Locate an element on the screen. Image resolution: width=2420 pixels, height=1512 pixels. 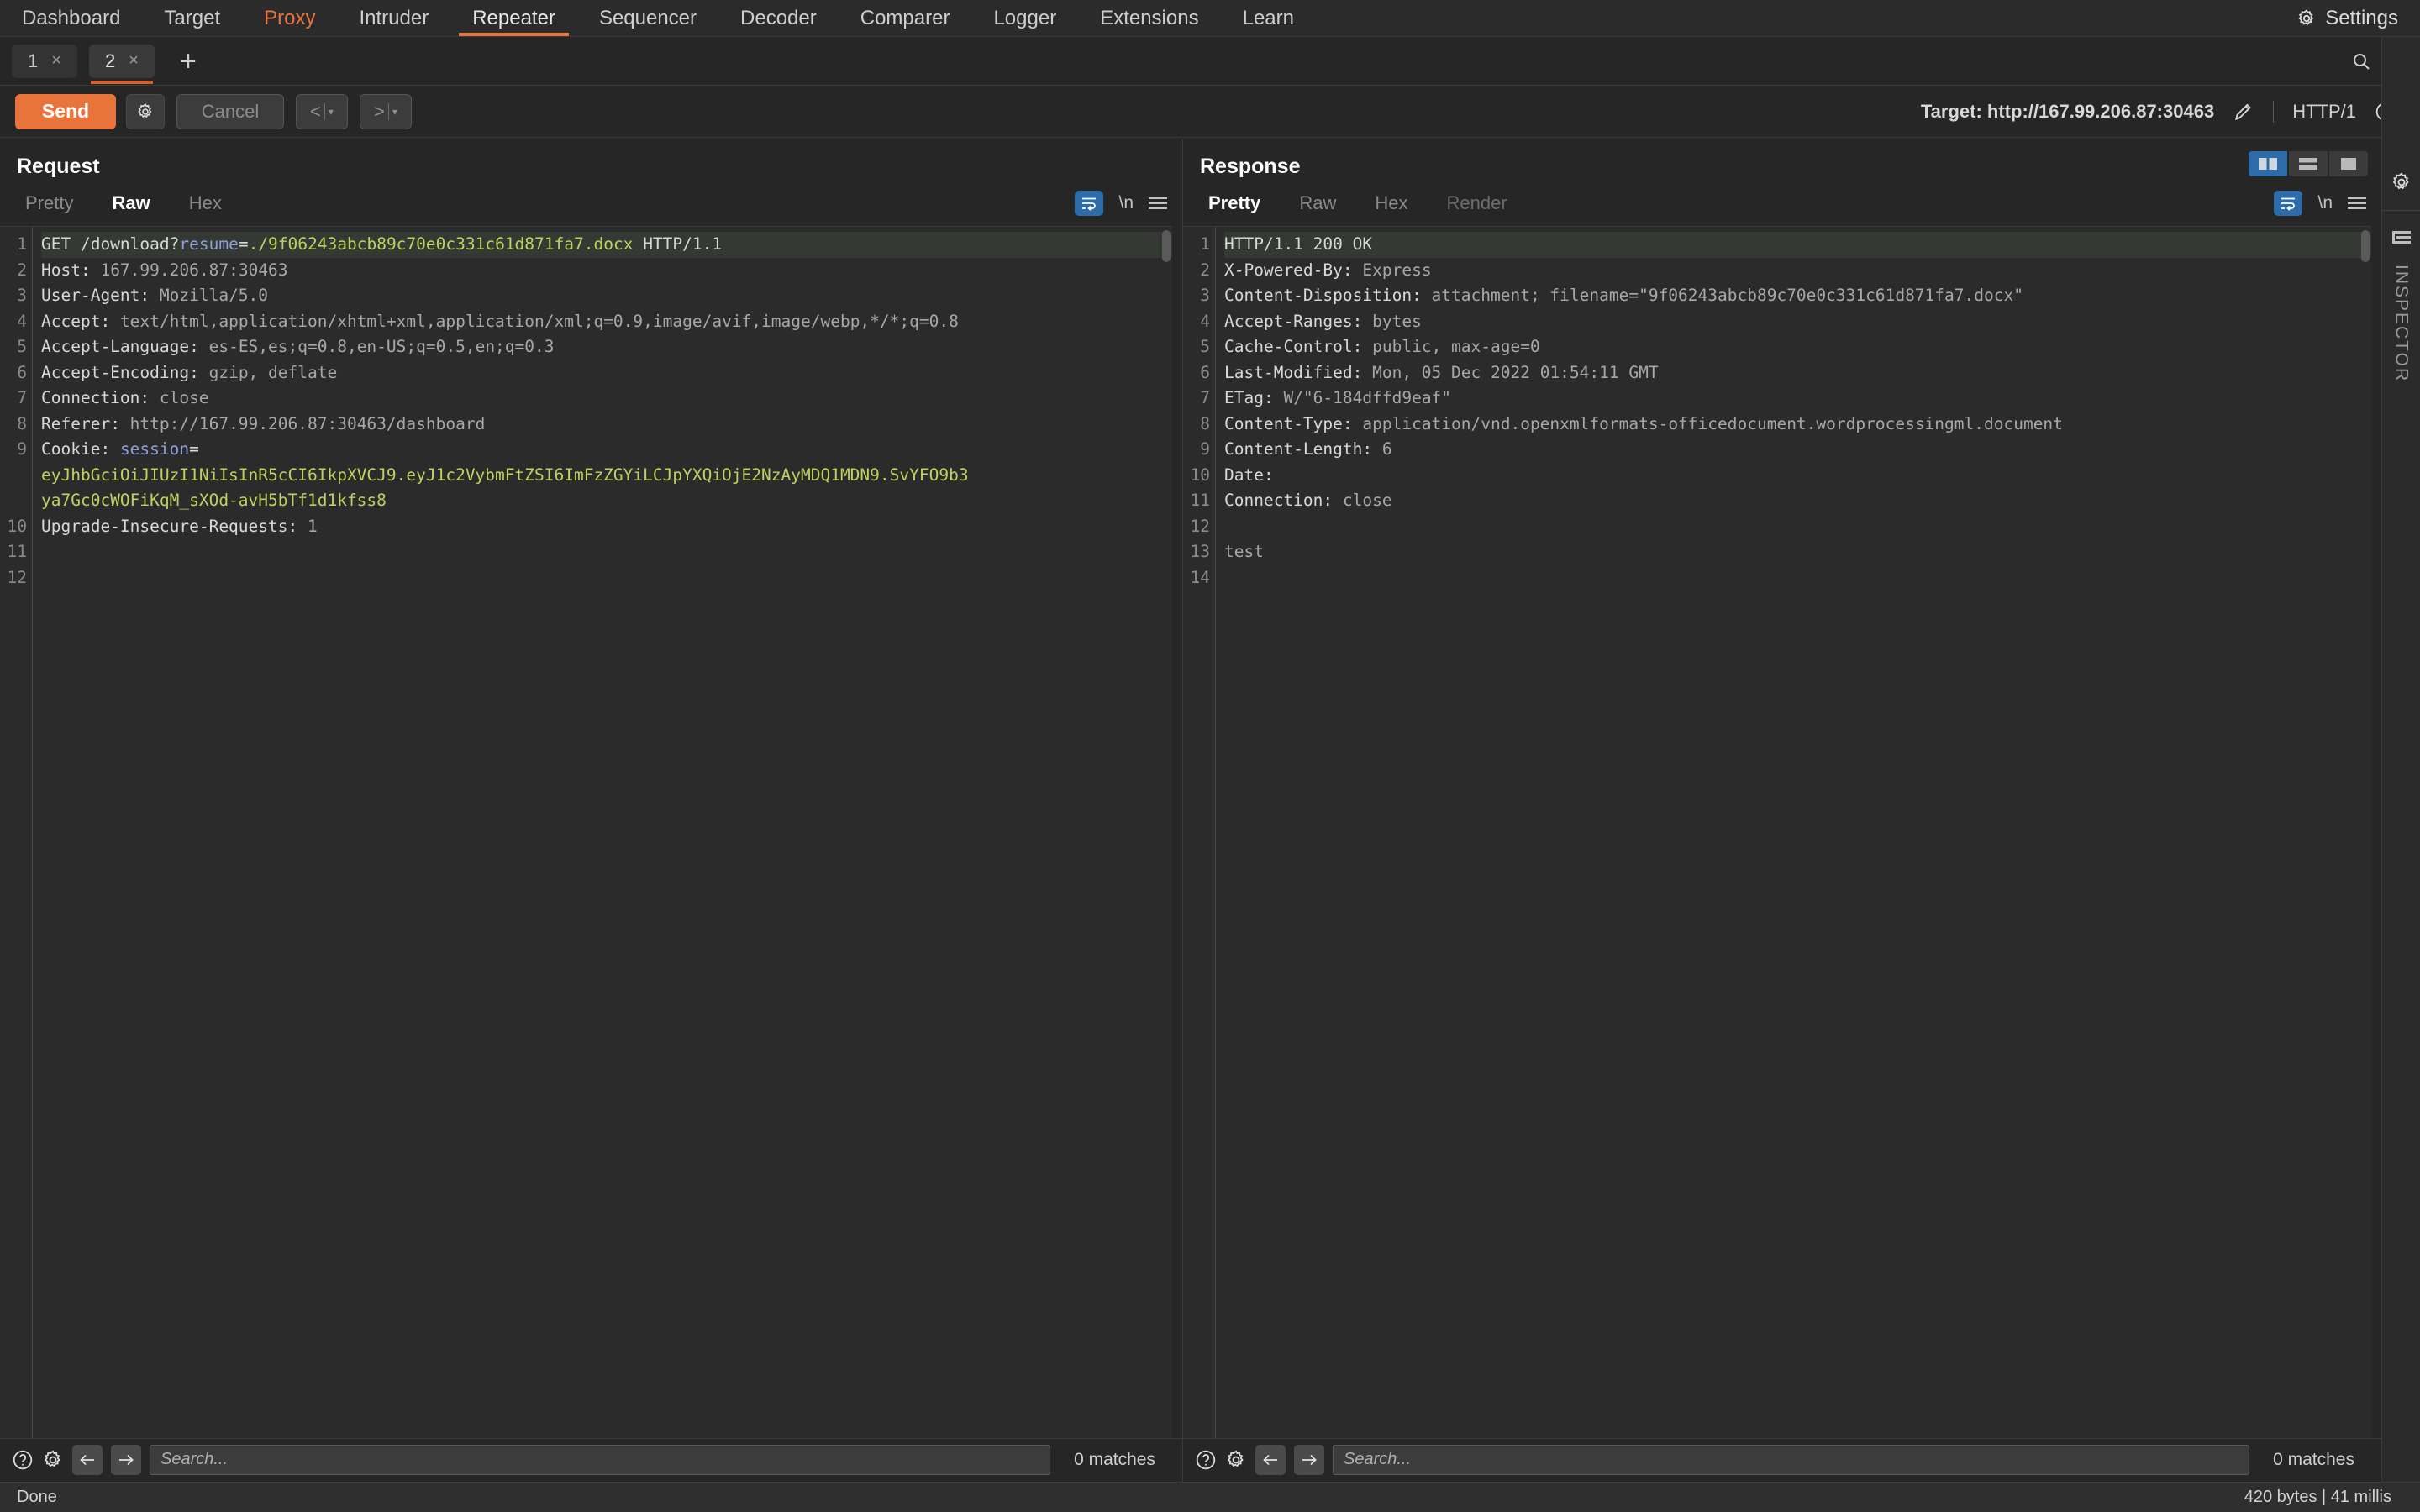
request-search-input is located at coordinates (600, 1459).